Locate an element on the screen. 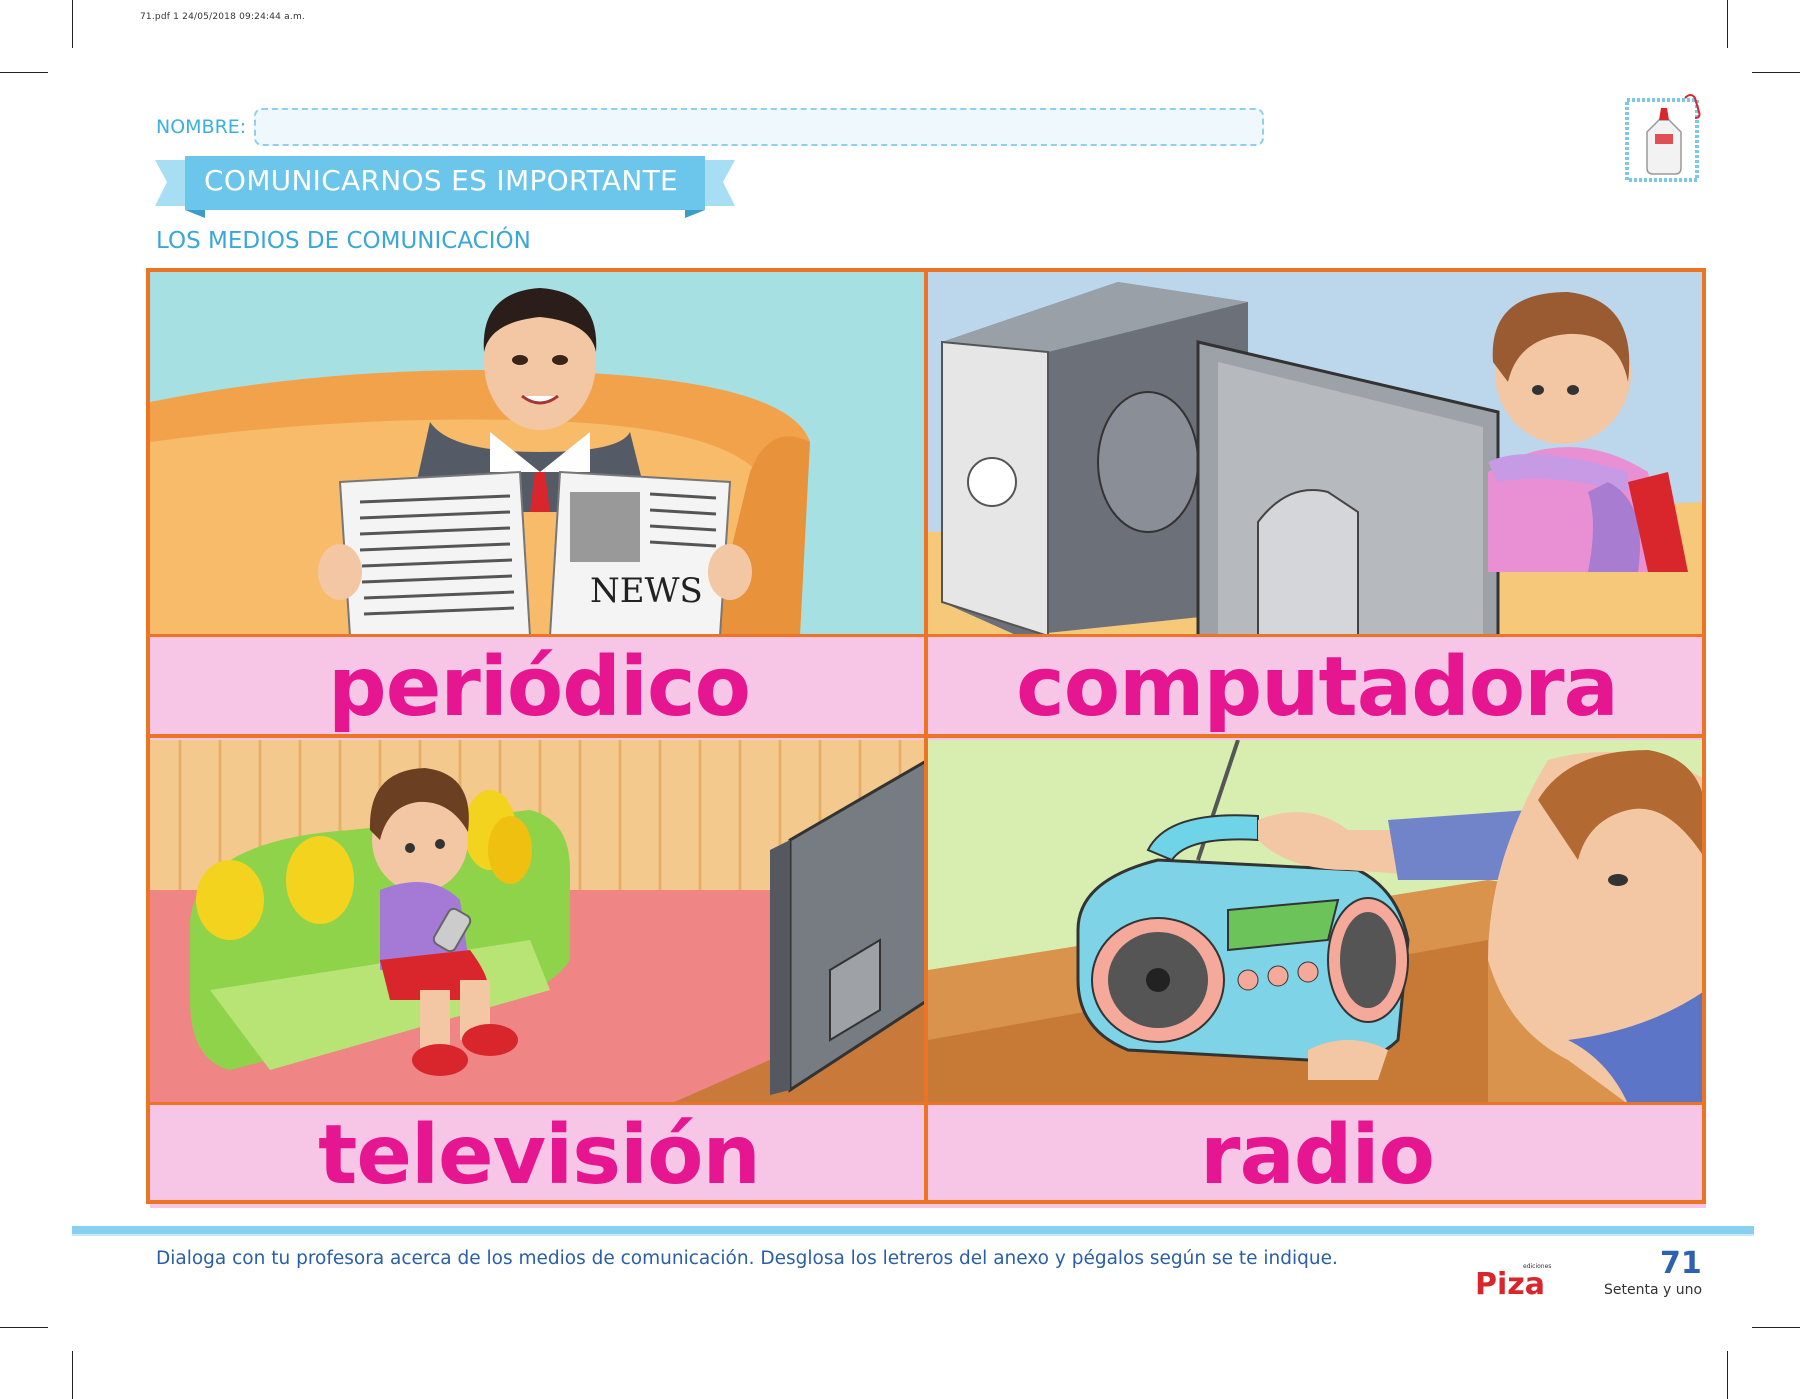  television-illustration is located at coordinates (539, 922).